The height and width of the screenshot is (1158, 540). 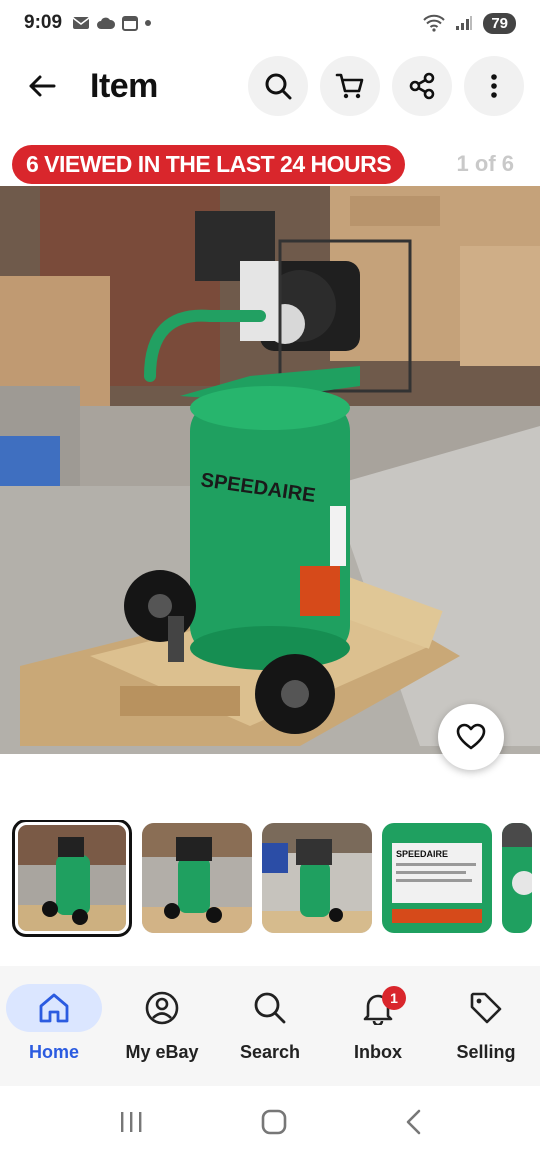 I want to click on system-navigation-bar, so click(x=270, y=1122).